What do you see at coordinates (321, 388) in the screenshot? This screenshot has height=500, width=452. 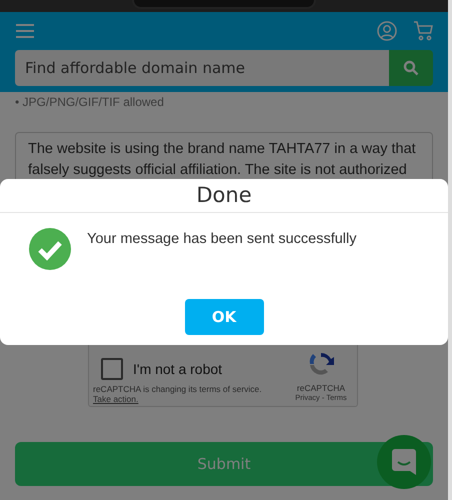 I see `recaptcha-brand: reCAPTCHA` at bounding box center [321, 388].